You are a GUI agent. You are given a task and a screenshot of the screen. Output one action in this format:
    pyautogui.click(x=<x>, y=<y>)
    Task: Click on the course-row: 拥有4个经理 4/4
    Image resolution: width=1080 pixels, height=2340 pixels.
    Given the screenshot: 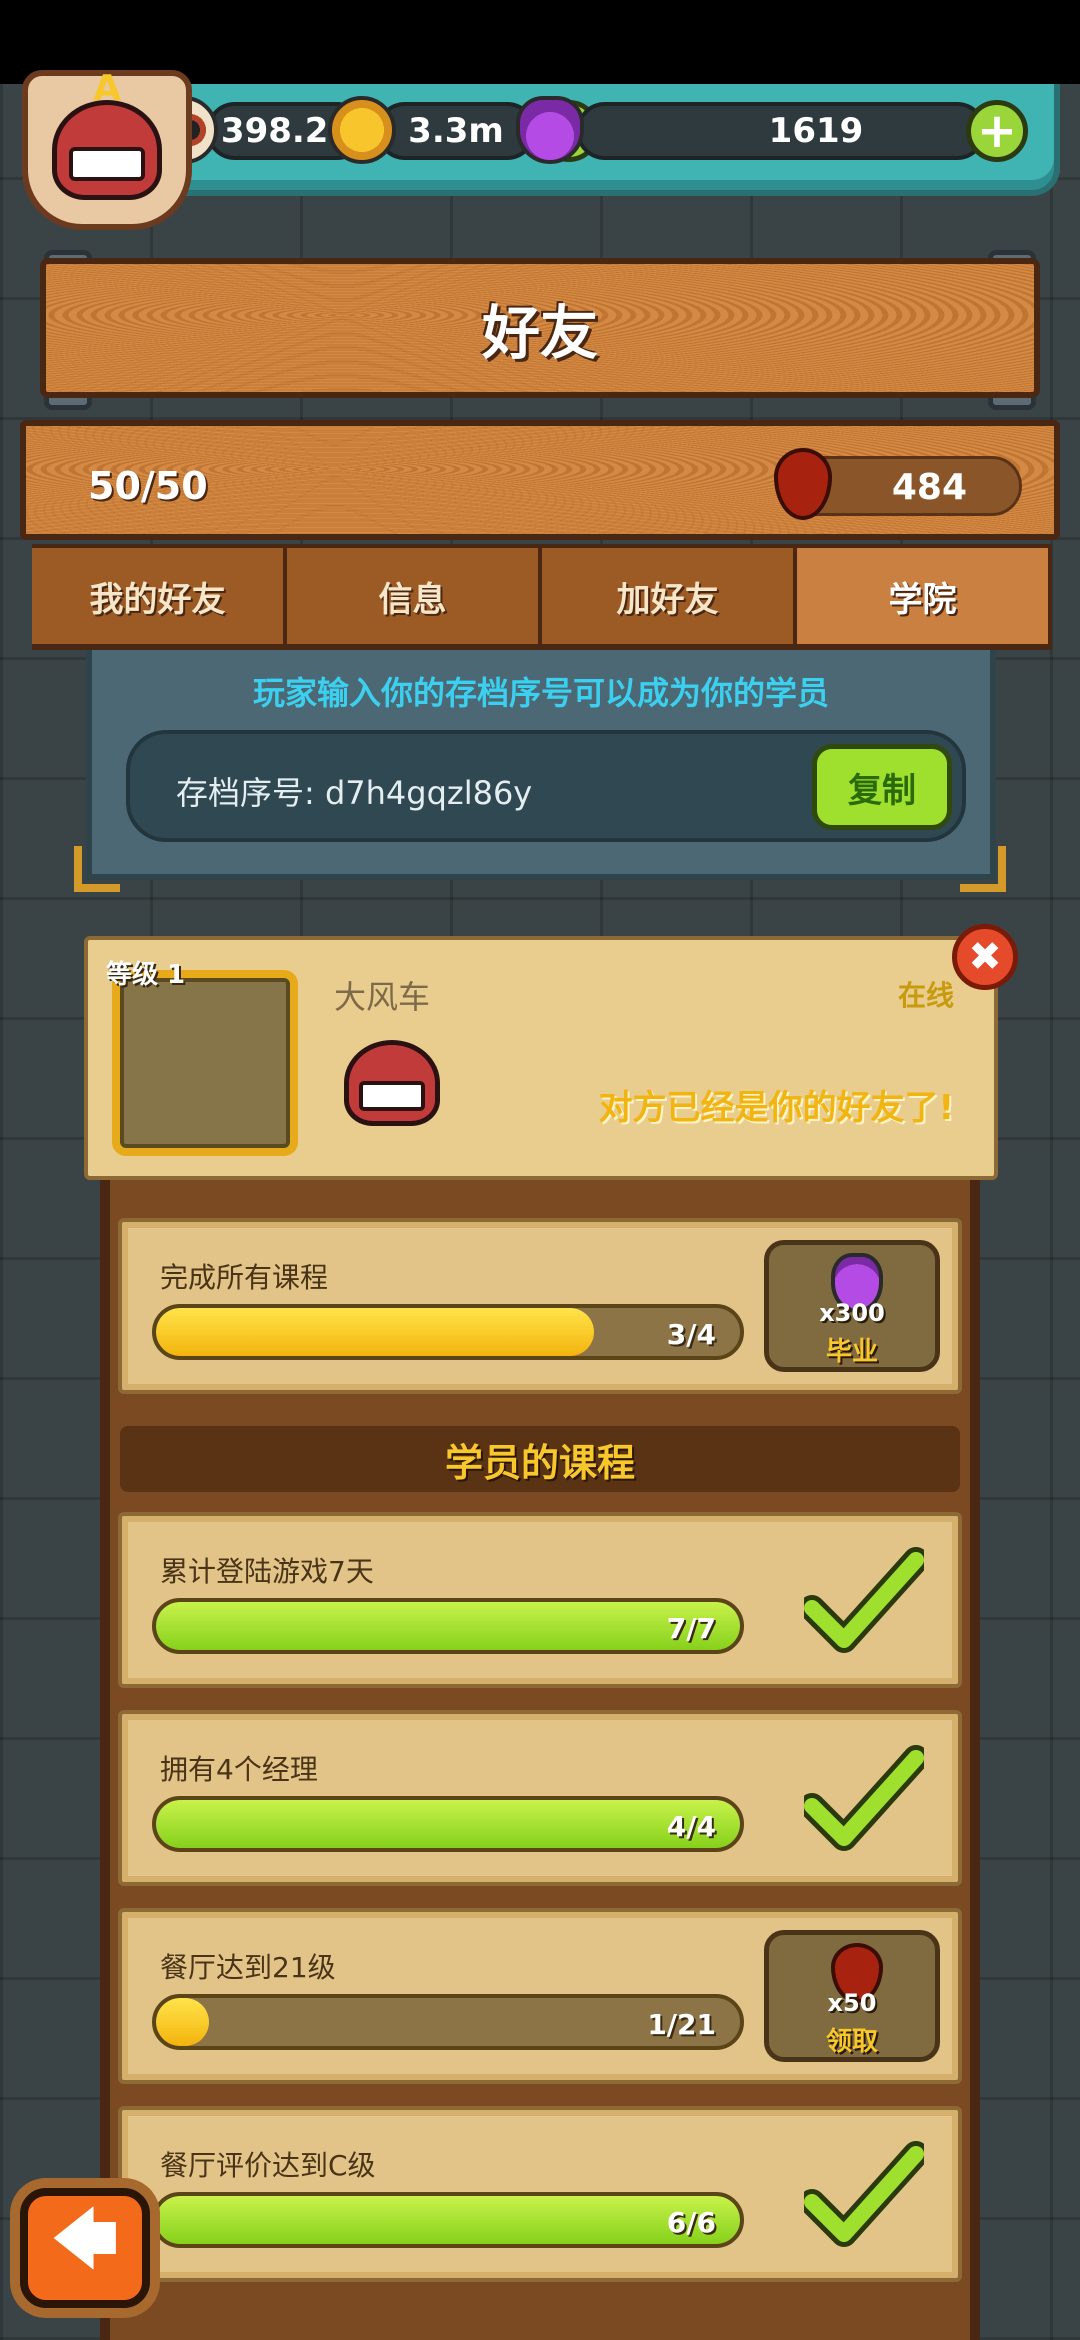 What is the action you would take?
    pyautogui.click(x=540, y=1798)
    